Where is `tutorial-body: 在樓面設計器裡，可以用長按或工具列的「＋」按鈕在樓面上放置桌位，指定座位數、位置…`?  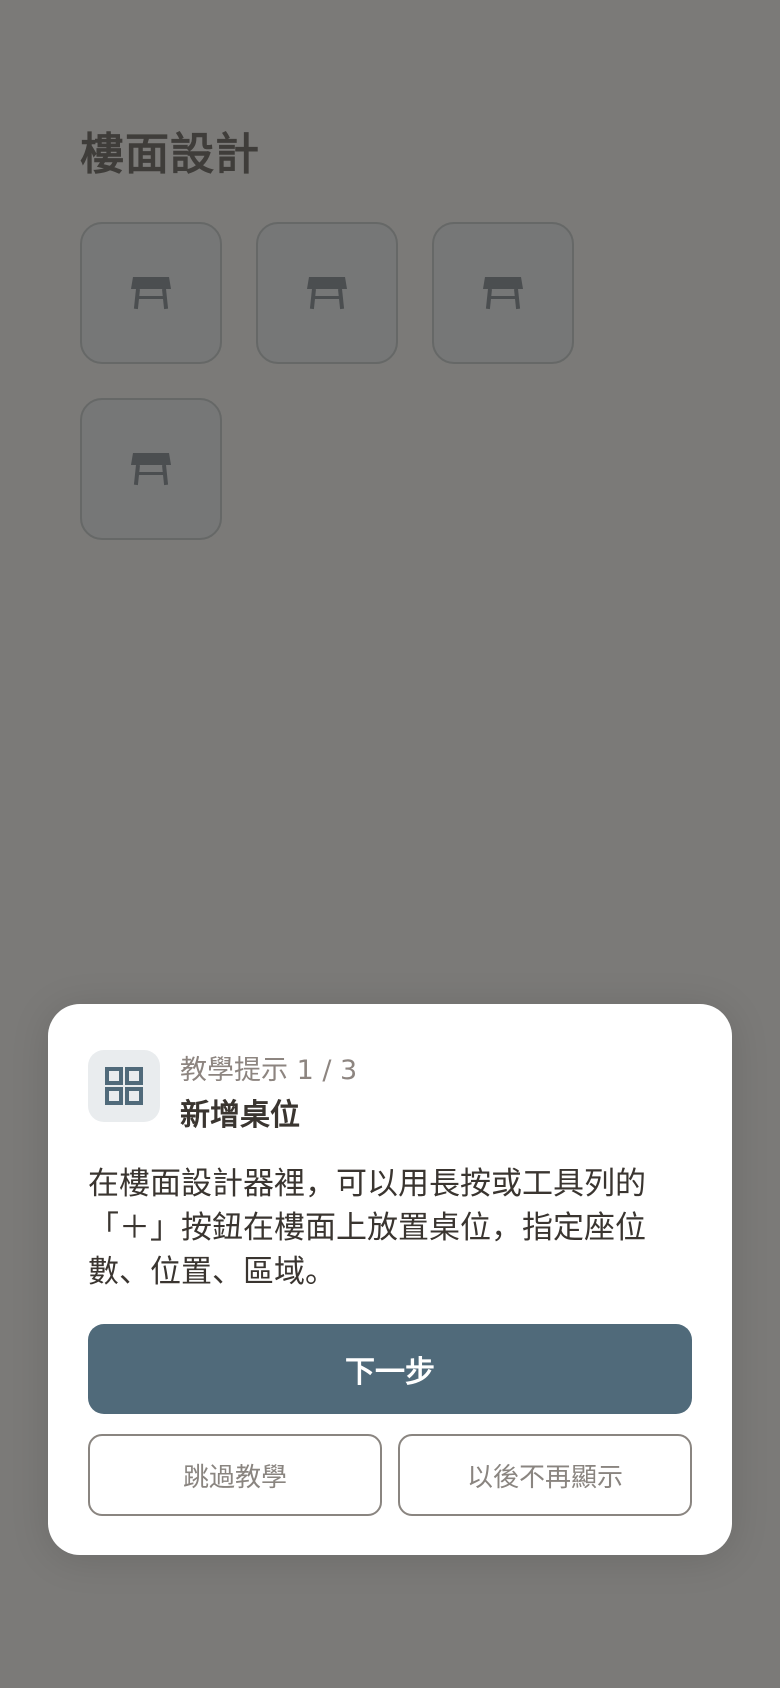 tutorial-body: 在樓面設計器裡，可以用長按或工具列的「＋」按鈕在樓面上放置桌位，指定座位數、位置… is located at coordinates (367, 1228).